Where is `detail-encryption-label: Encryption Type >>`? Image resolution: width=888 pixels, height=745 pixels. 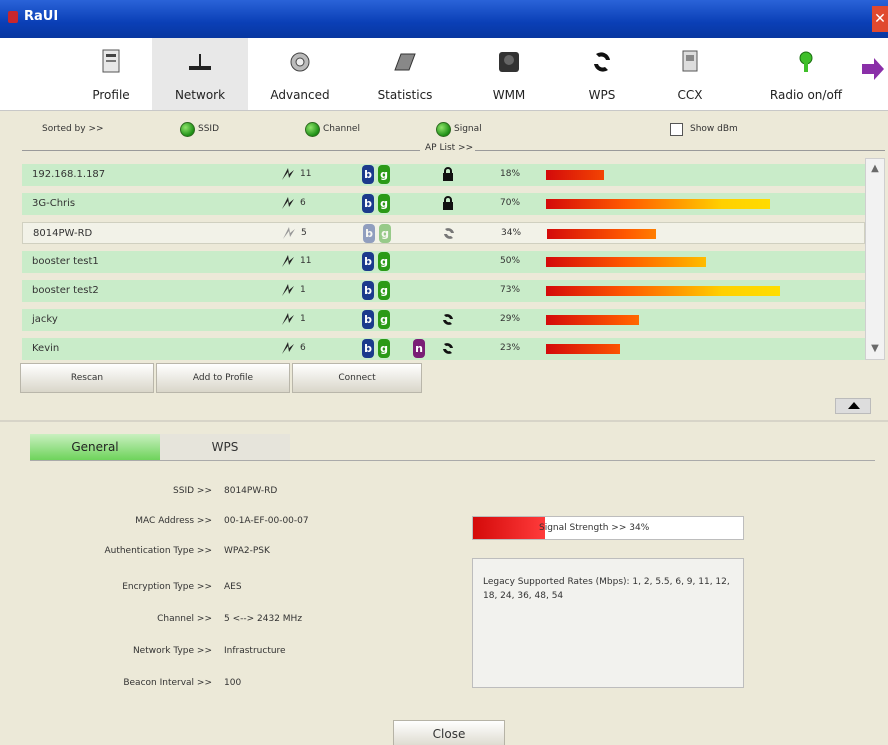 detail-encryption-label: Encryption Type >> is located at coordinates (167, 587).